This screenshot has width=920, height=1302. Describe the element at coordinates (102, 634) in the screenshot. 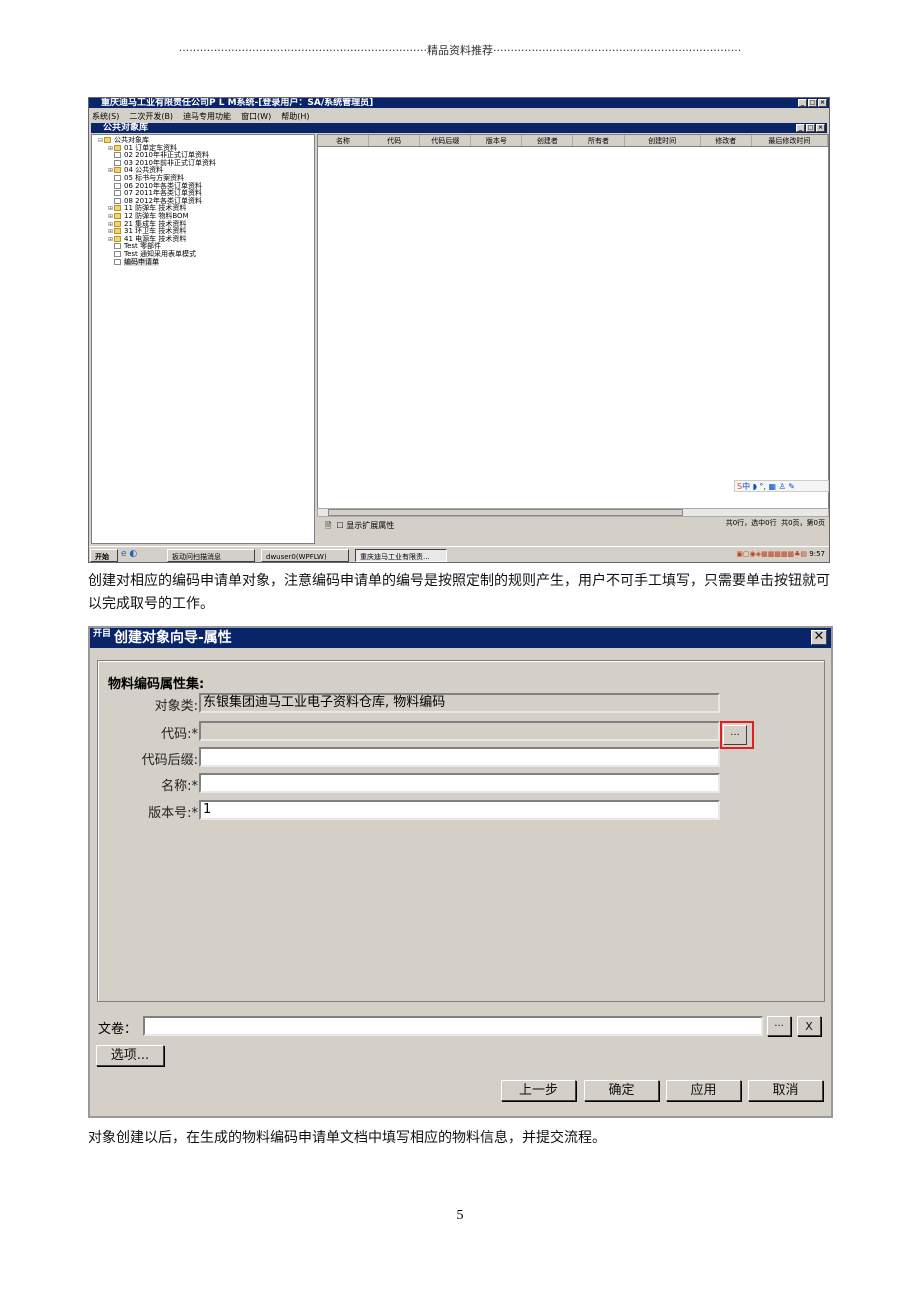

I see `app-icon: 开目` at that location.